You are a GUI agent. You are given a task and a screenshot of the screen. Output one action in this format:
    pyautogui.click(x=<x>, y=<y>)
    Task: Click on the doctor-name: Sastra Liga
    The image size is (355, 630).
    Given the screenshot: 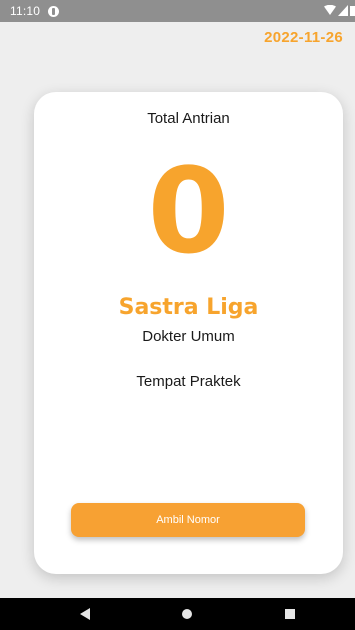 What is the action you would take?
    pyautogui.click(x=188, y=307)
    